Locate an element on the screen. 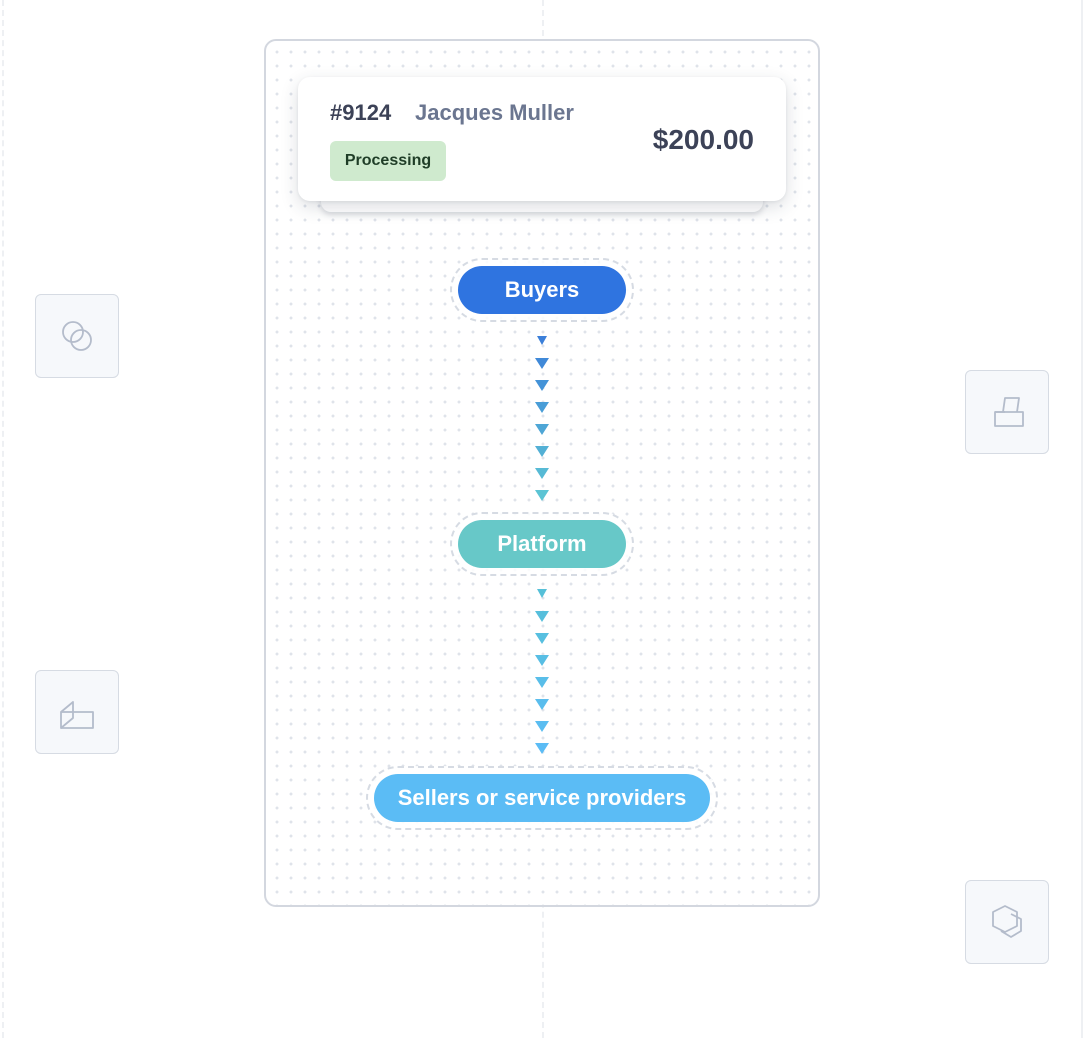  guide-line-right is located at coordinates (1082, 519).